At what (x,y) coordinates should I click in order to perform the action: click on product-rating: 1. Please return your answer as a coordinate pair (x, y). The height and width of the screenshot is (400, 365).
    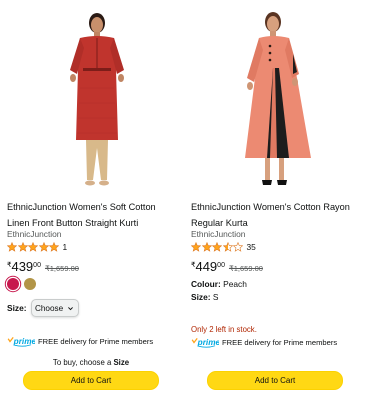
    Looking at the image, I should click on (37, 247).